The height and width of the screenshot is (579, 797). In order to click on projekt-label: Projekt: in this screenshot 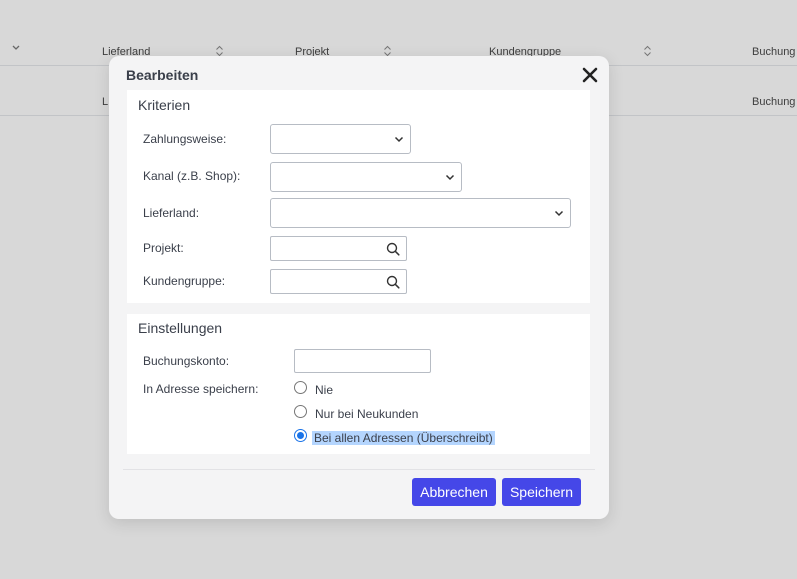, I will do `click(163, 248)`.